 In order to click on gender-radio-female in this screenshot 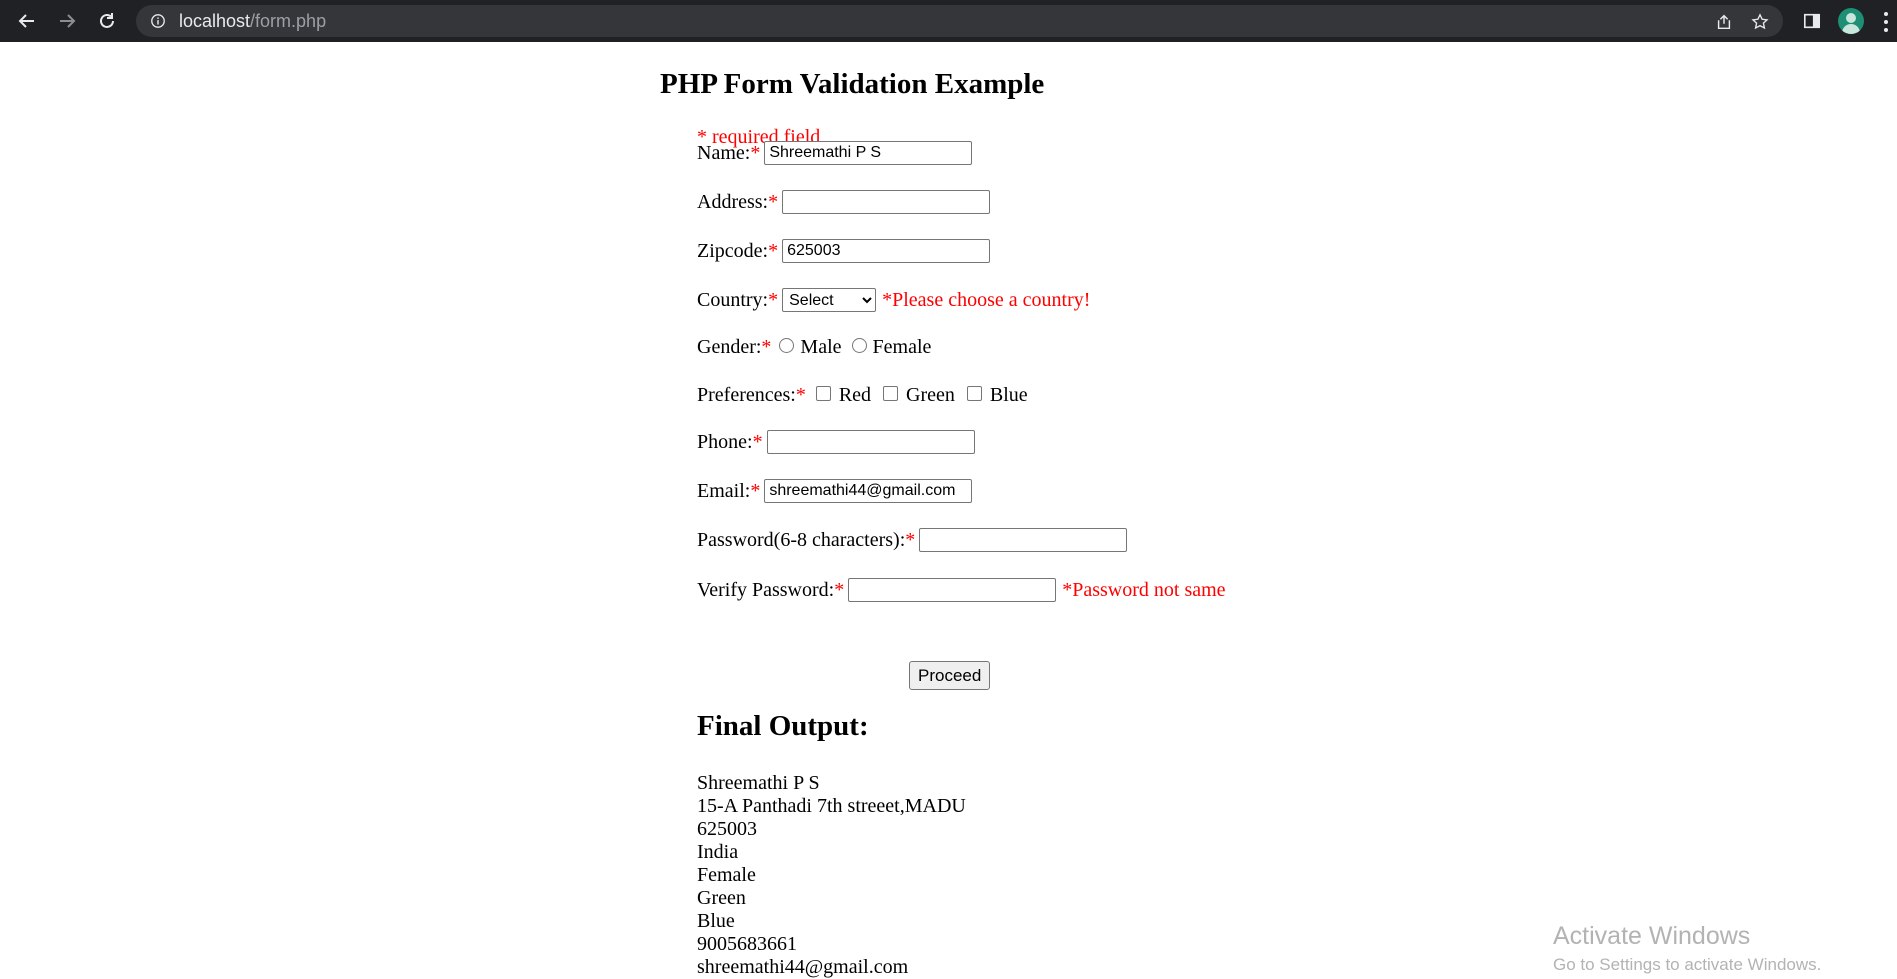, I will do `click(859, 345)`.